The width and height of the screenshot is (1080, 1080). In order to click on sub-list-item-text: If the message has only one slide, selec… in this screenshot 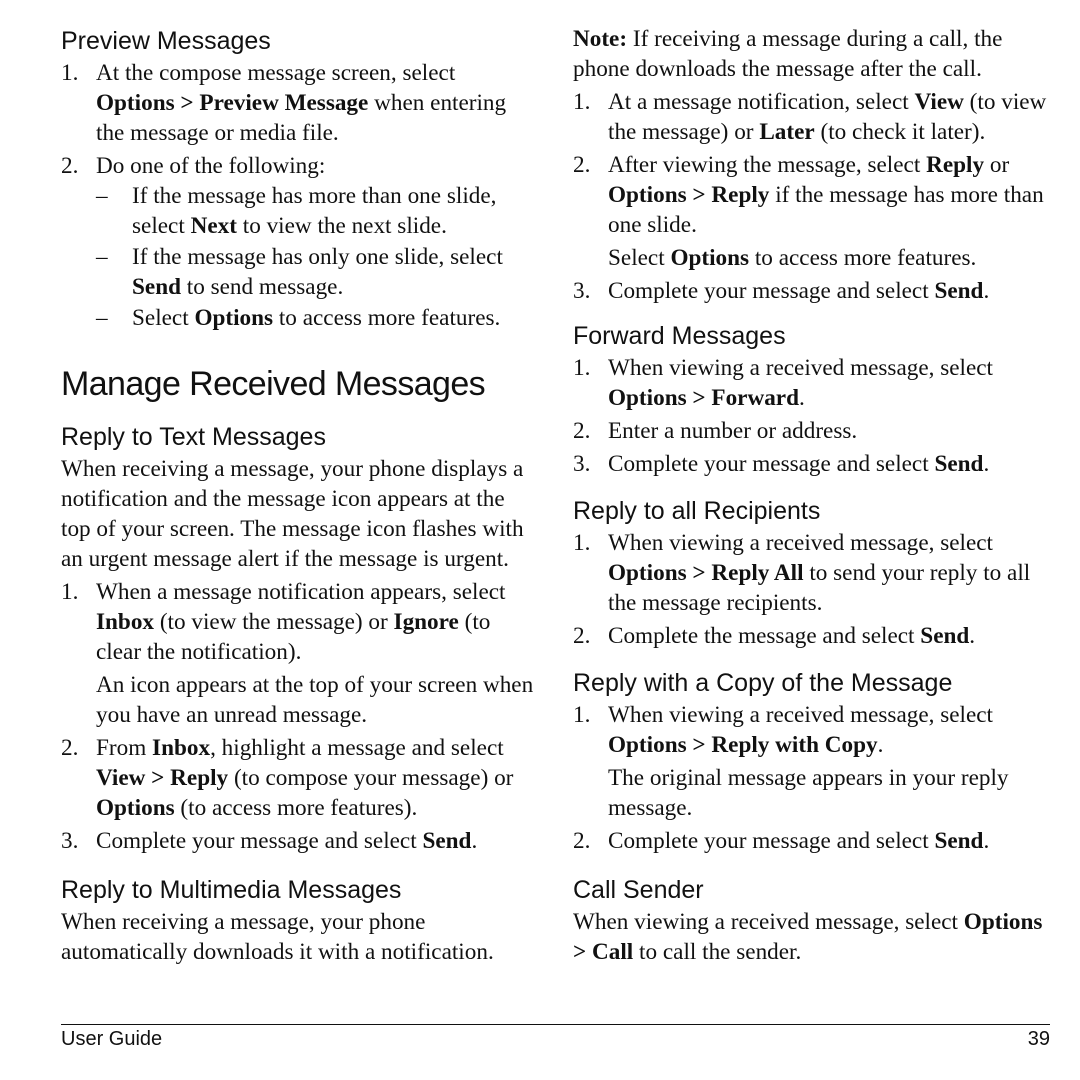, I will do `click(317, 272)`.